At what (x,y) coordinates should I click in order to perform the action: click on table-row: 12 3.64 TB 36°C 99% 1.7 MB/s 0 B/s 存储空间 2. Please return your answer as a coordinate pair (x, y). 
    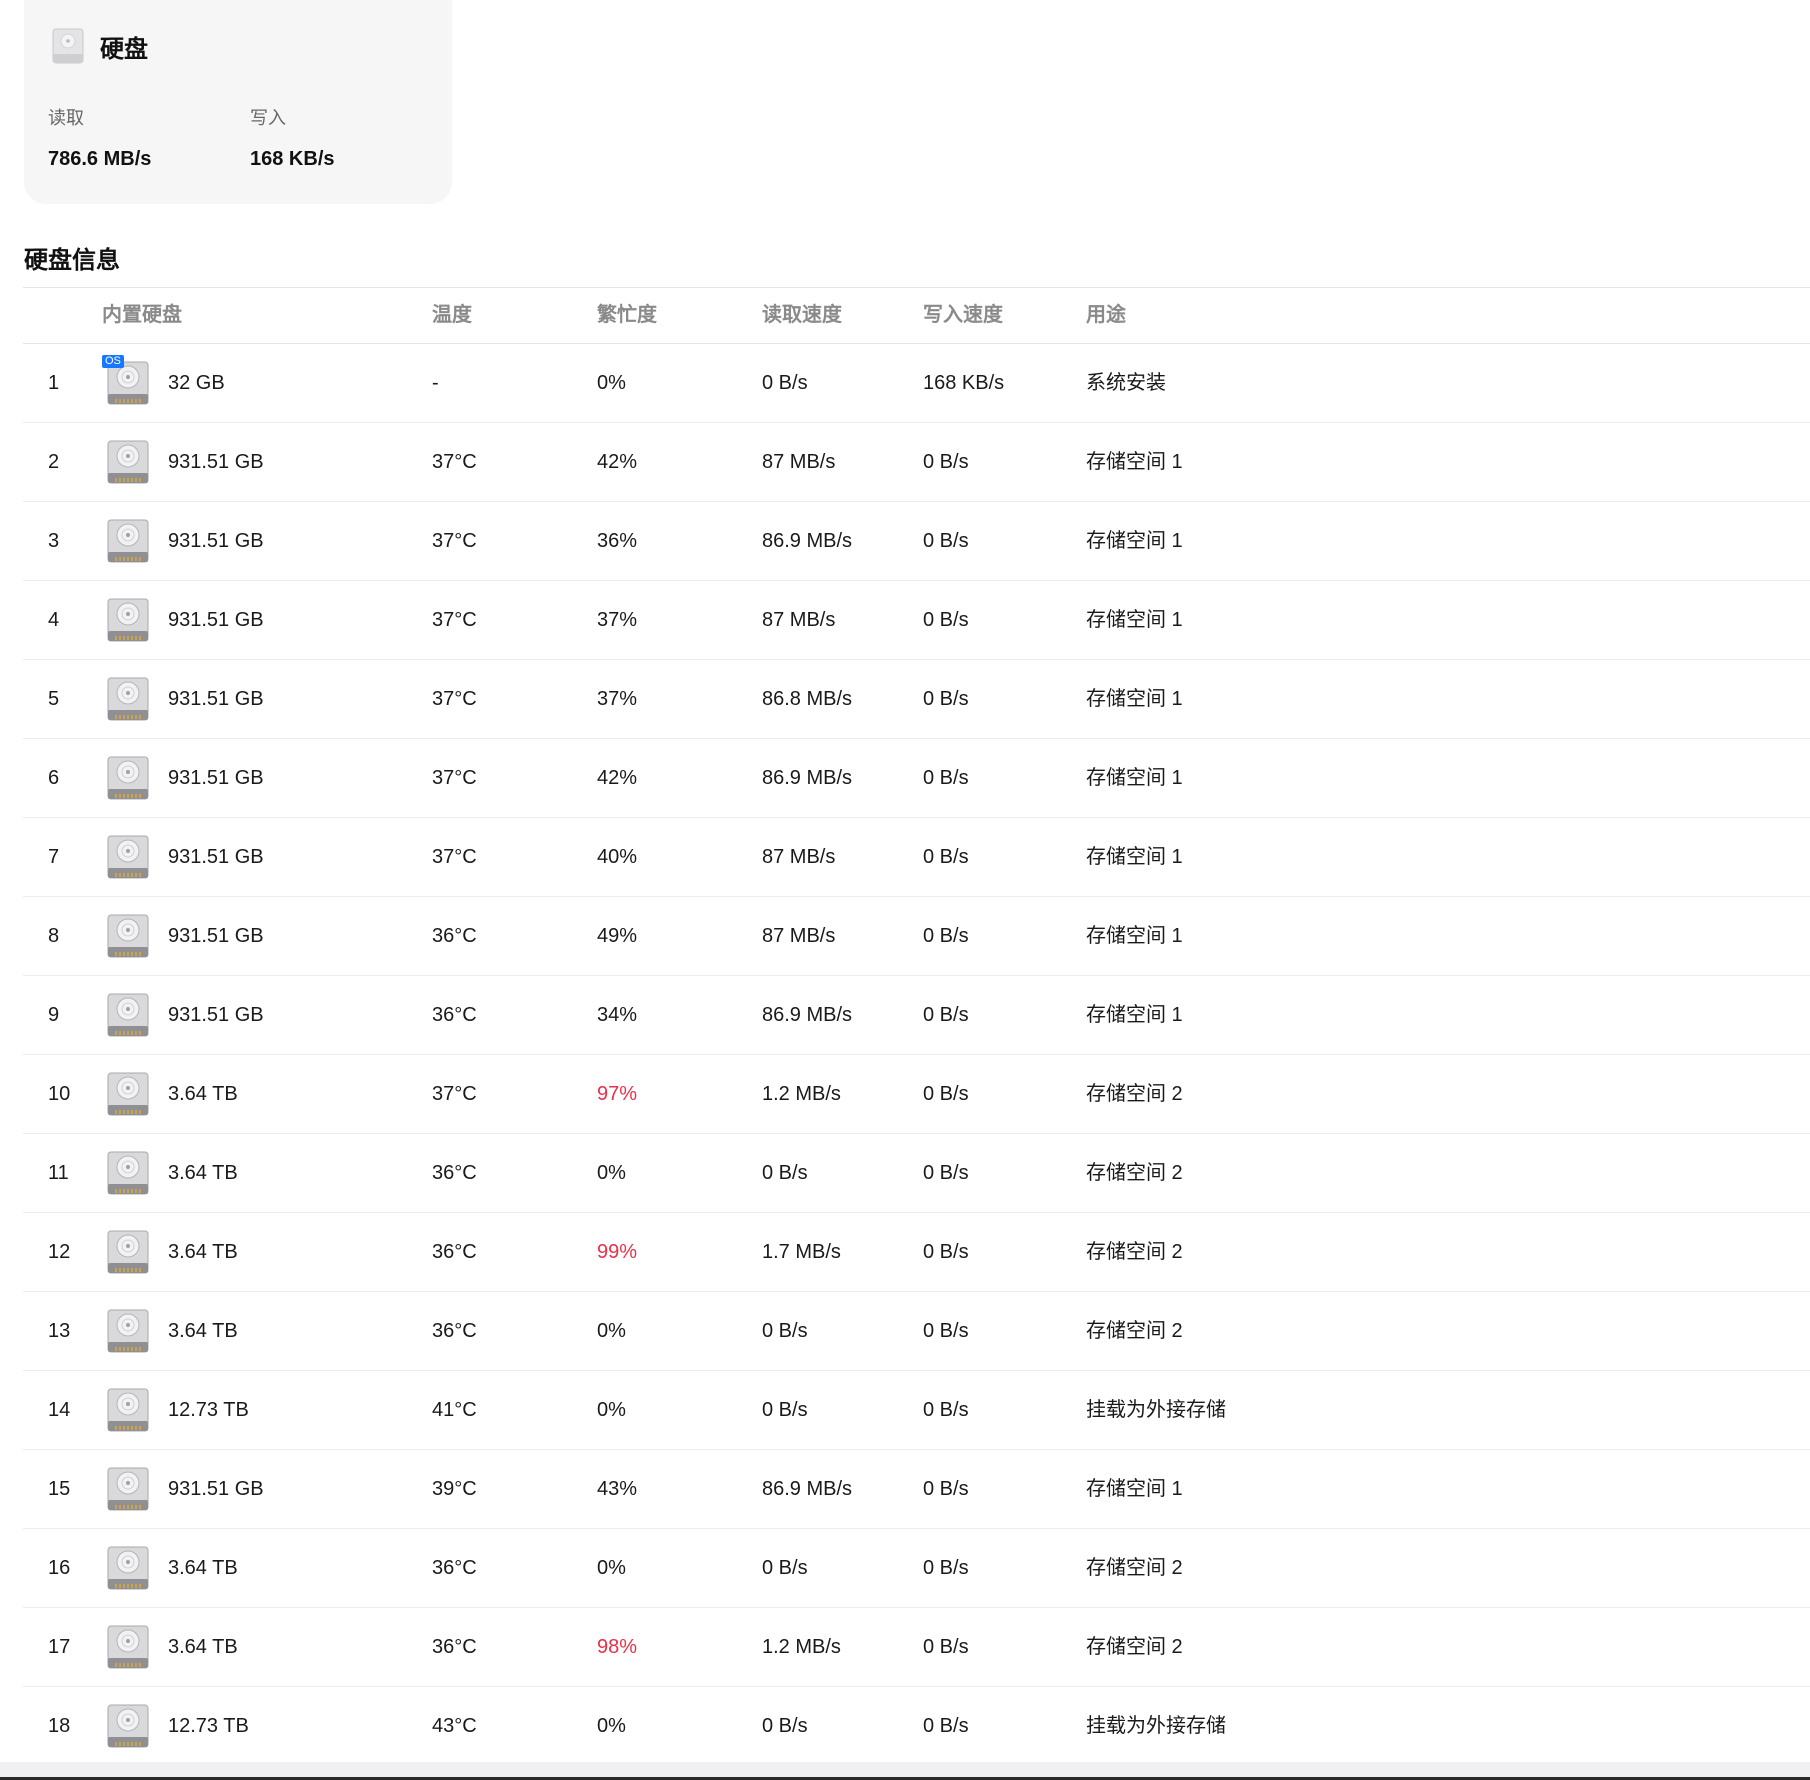
    Looking at the image, I should click on (916, 1252).